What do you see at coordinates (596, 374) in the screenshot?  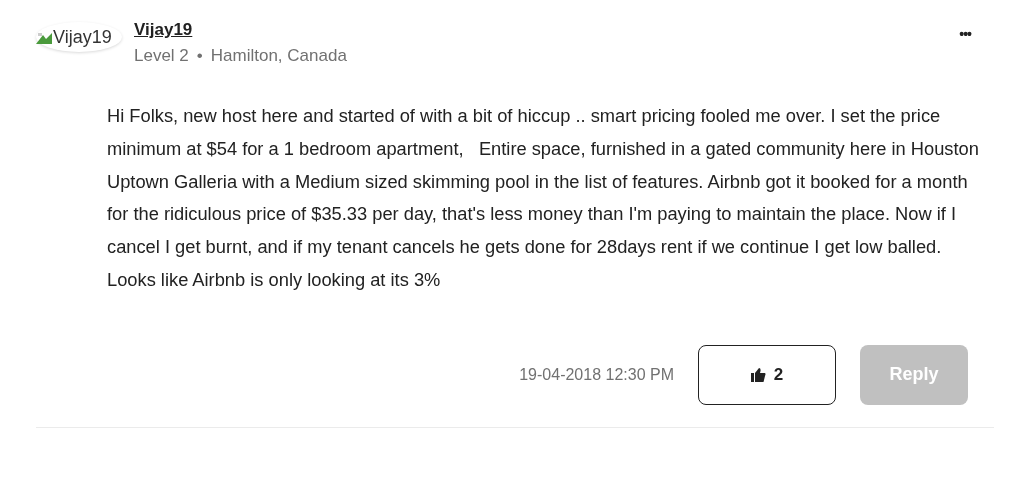 I see `post-timestamp: 19-04-2018 12:30 PM` at bounding box center [596, 374].